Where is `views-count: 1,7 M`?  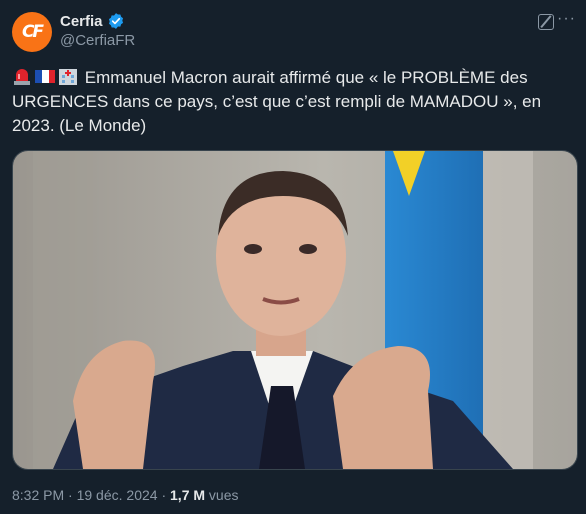
views-count: 1,7 M is located at coordinates (188, 495).